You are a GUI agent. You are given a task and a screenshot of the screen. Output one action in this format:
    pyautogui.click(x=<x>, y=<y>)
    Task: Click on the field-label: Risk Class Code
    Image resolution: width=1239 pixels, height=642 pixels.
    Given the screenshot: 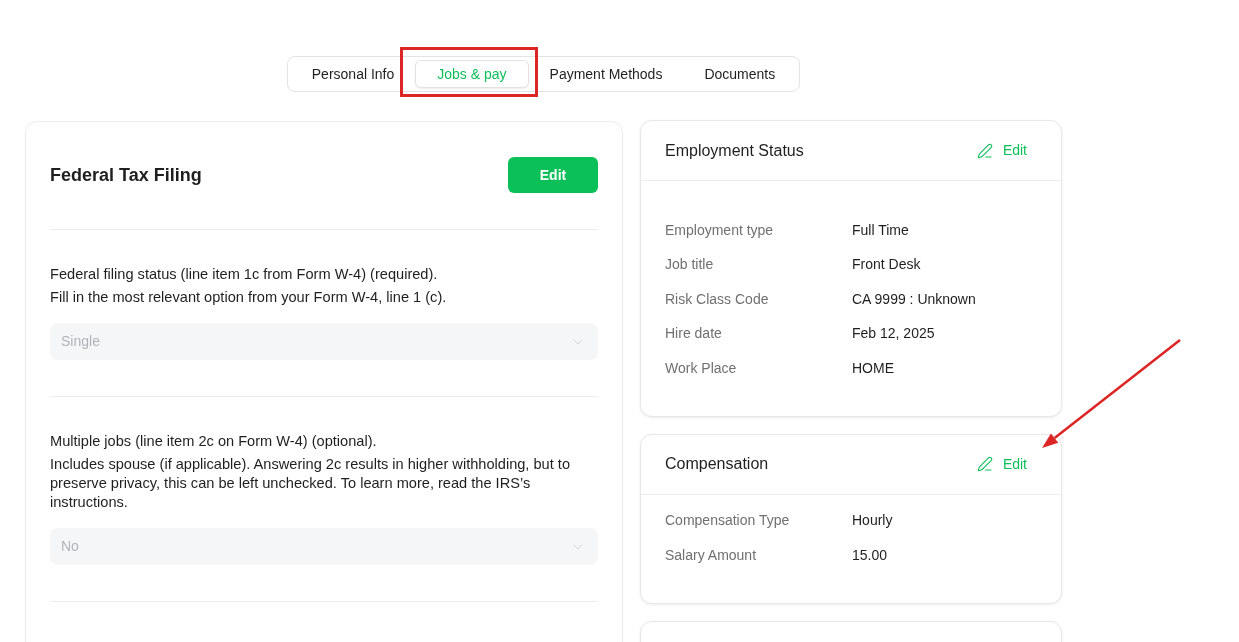 What is the action you would take?
    pyautogui.click(x=717, y=299)
    